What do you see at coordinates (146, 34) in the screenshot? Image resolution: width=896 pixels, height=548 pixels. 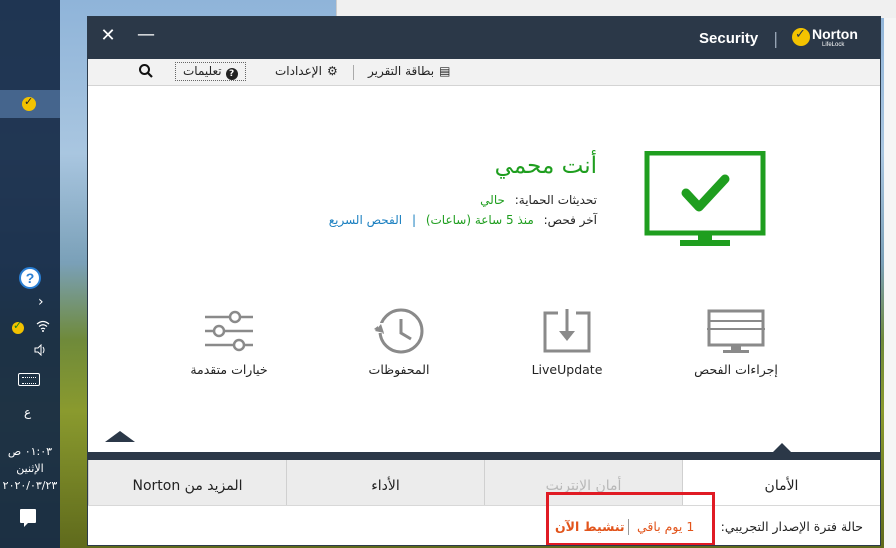 I see `minimize-button: —` at bounding box center [146, 34].